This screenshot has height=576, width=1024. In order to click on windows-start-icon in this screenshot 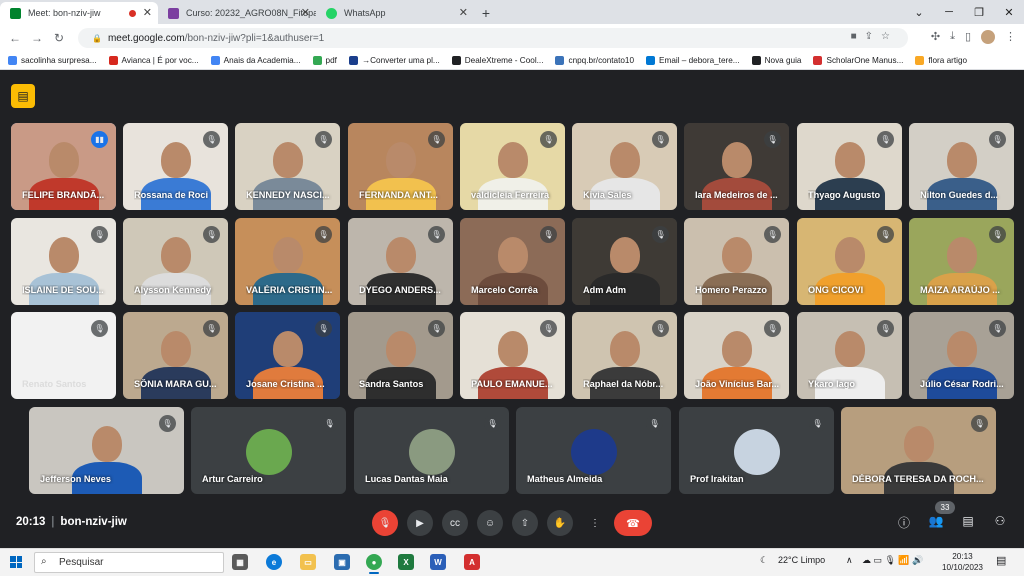, I will do `click(16, 562)`.